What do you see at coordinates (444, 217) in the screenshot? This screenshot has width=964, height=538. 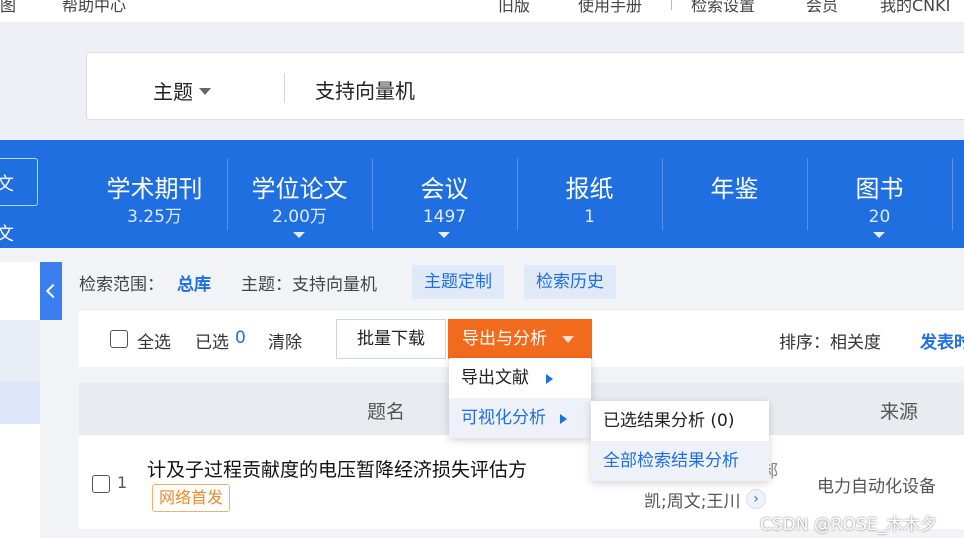 I see `category-count: 1497` at bounding box center [444, 217].